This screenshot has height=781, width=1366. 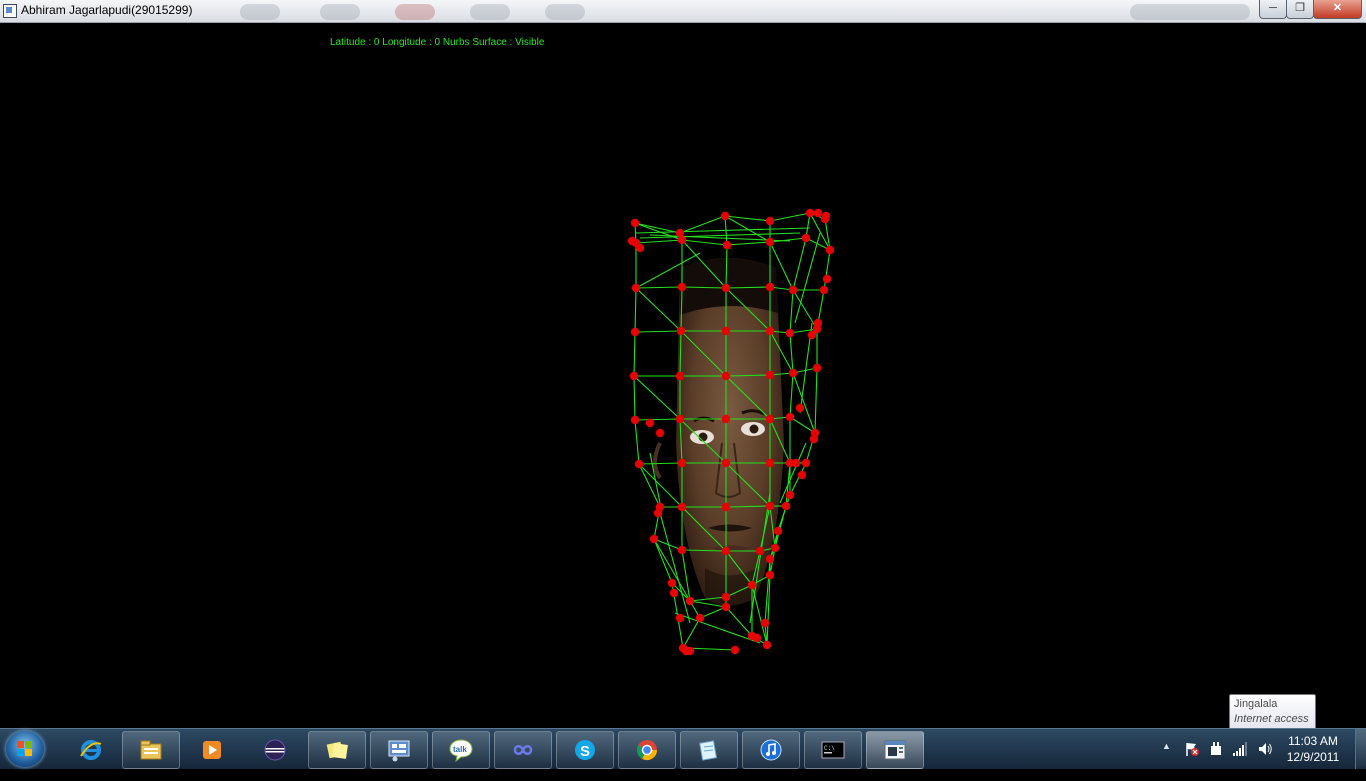 What do you see at coordinates (771, 750) in the screenshot?
I see `taskbar-itunes` at bounding box center [771, 750].